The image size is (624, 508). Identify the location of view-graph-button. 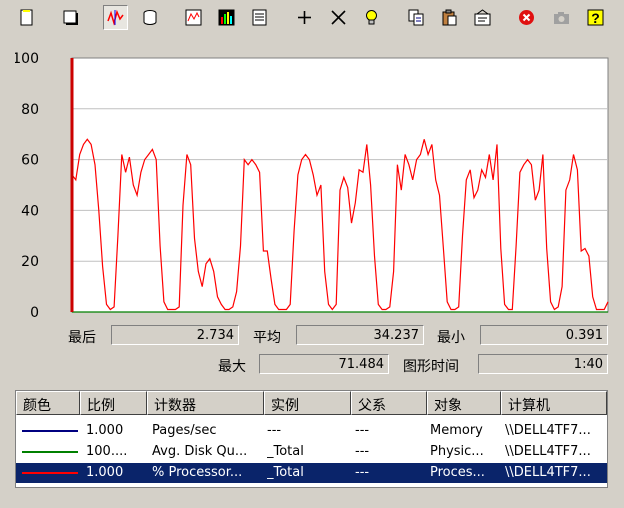
(193, 17).